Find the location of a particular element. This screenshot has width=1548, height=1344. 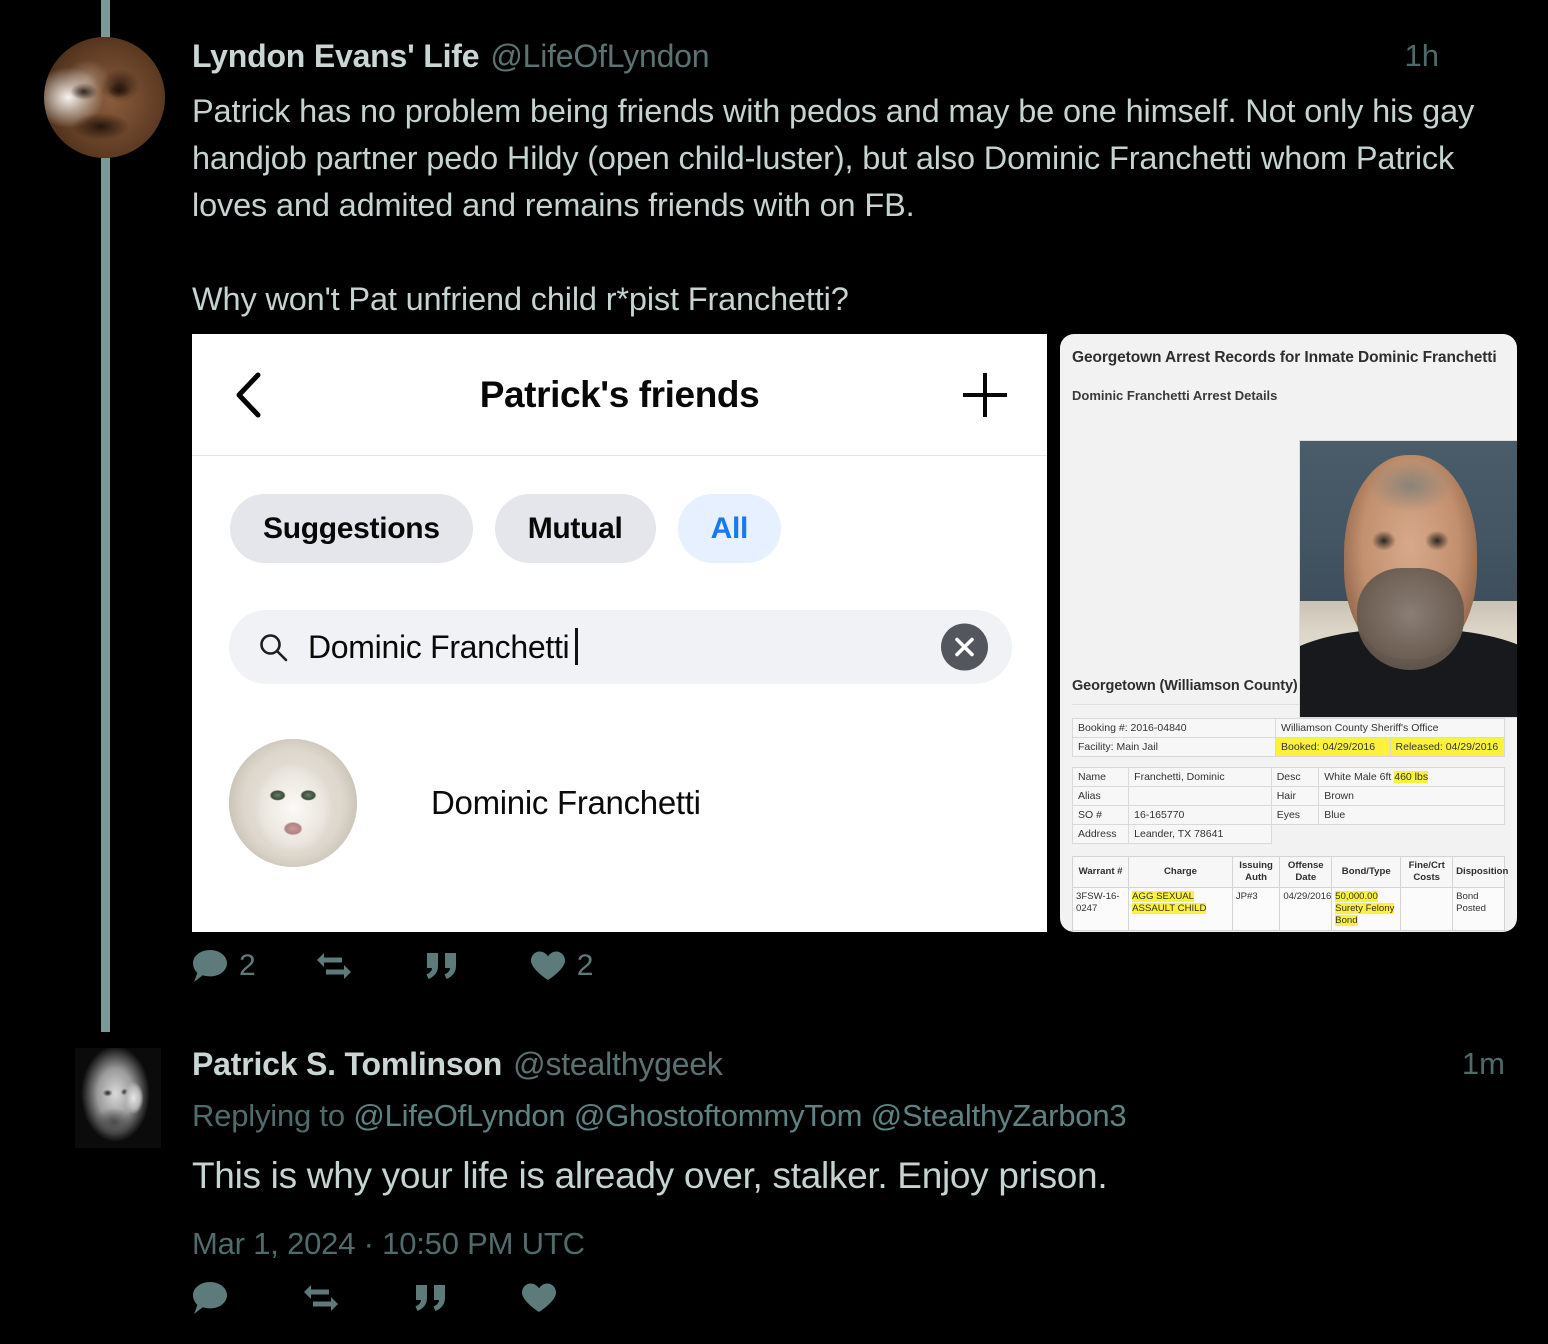

detail-label-eyes: Eyes is located at coordinates (1295, 815).